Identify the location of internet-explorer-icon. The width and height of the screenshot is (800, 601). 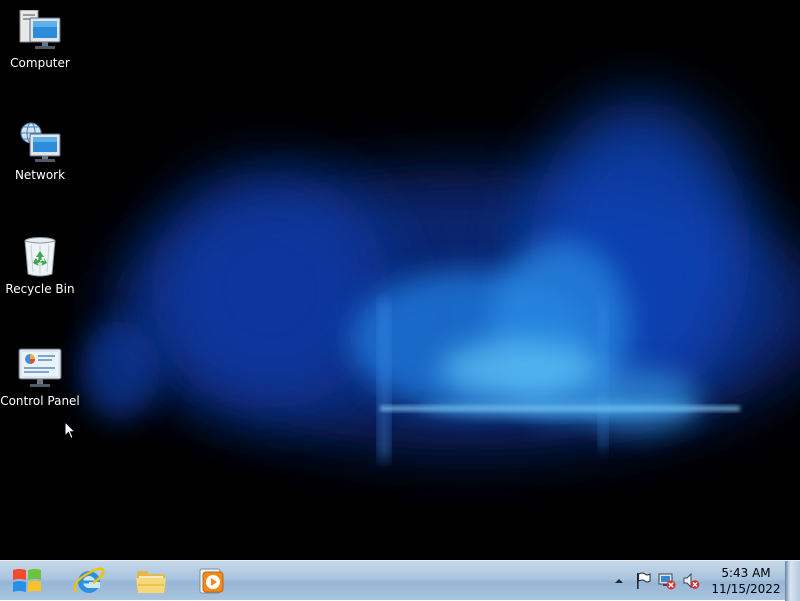
(89, 580).